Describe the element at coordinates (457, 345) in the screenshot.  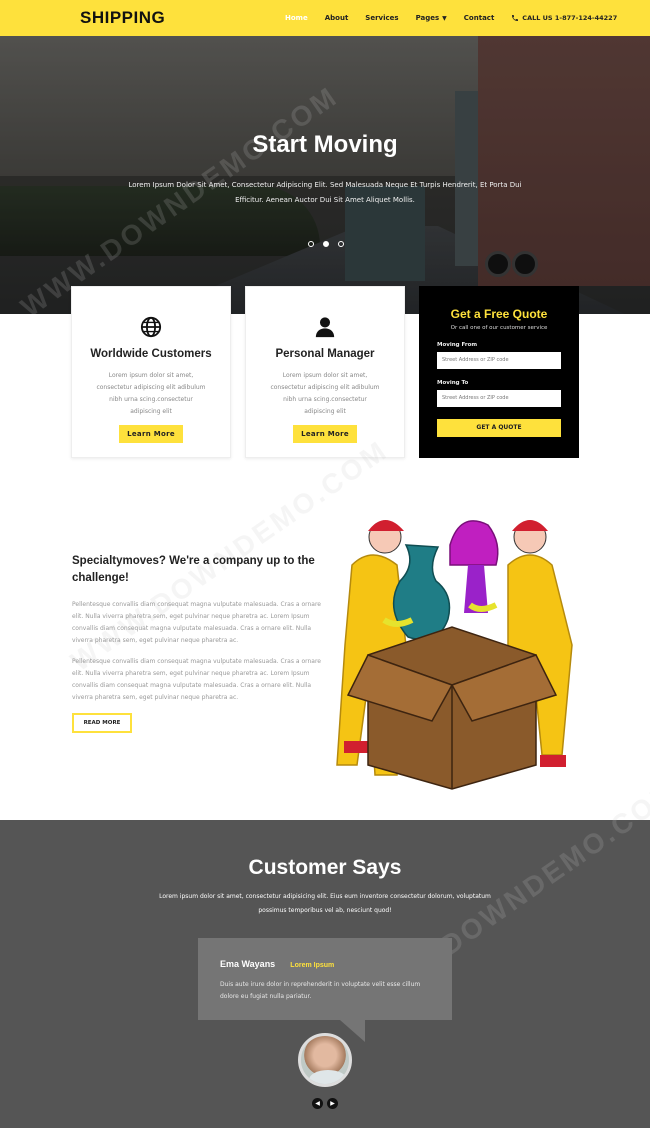
I see `moving-from-label: Moving From` at that location.